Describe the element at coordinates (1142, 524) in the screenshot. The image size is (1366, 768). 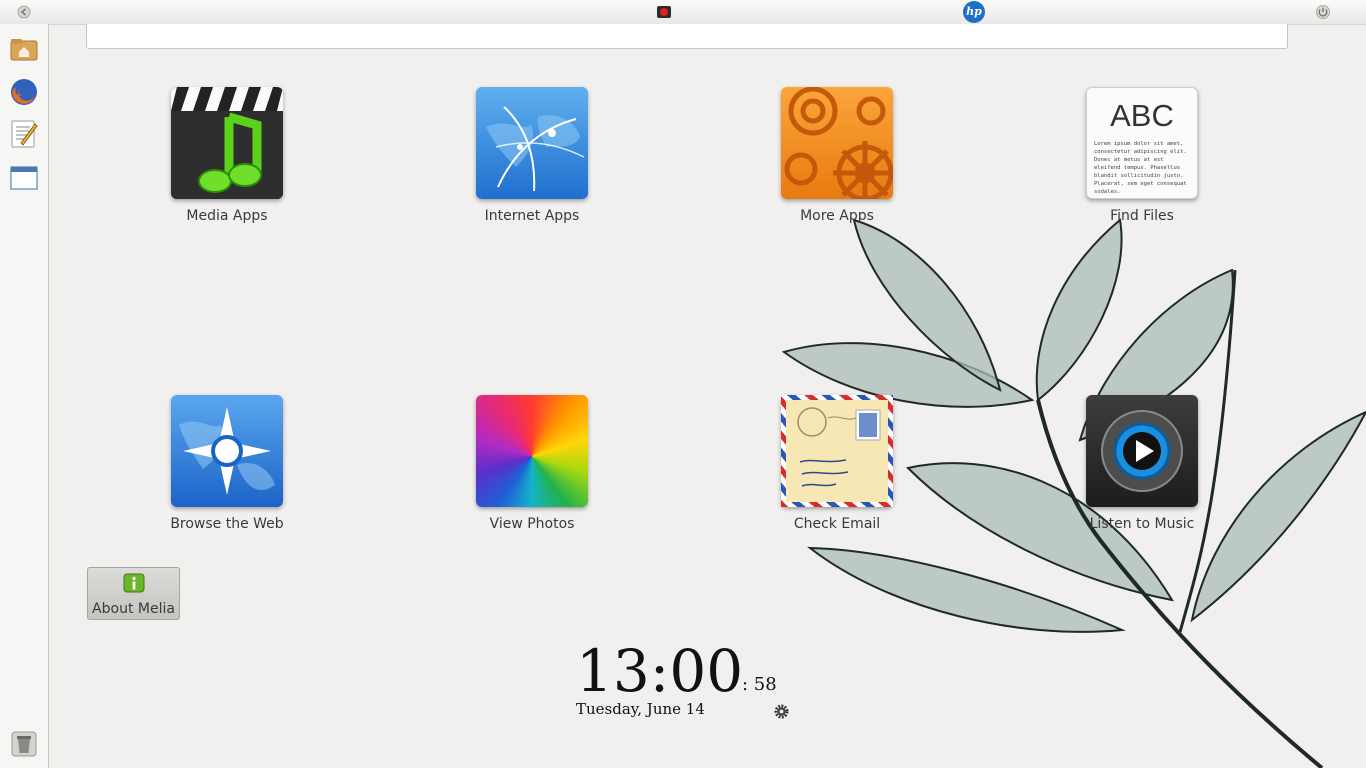
I see `listen-to-music-label: Listen to Music` at that location.